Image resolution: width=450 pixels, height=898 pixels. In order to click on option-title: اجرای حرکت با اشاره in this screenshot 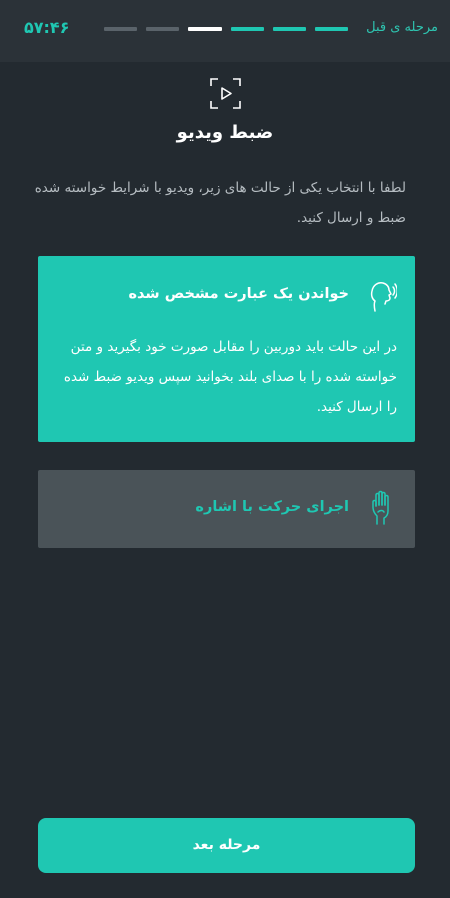, I will do `click(272, 507)`.